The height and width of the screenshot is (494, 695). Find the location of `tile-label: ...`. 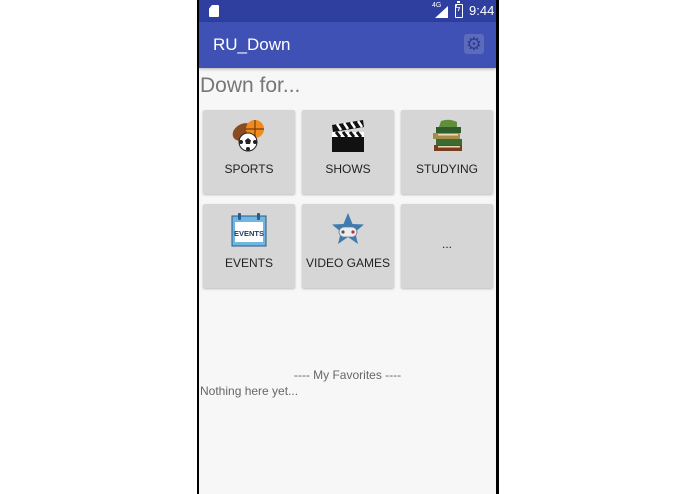

tile-label: ... is located at coordinates (446, 244).